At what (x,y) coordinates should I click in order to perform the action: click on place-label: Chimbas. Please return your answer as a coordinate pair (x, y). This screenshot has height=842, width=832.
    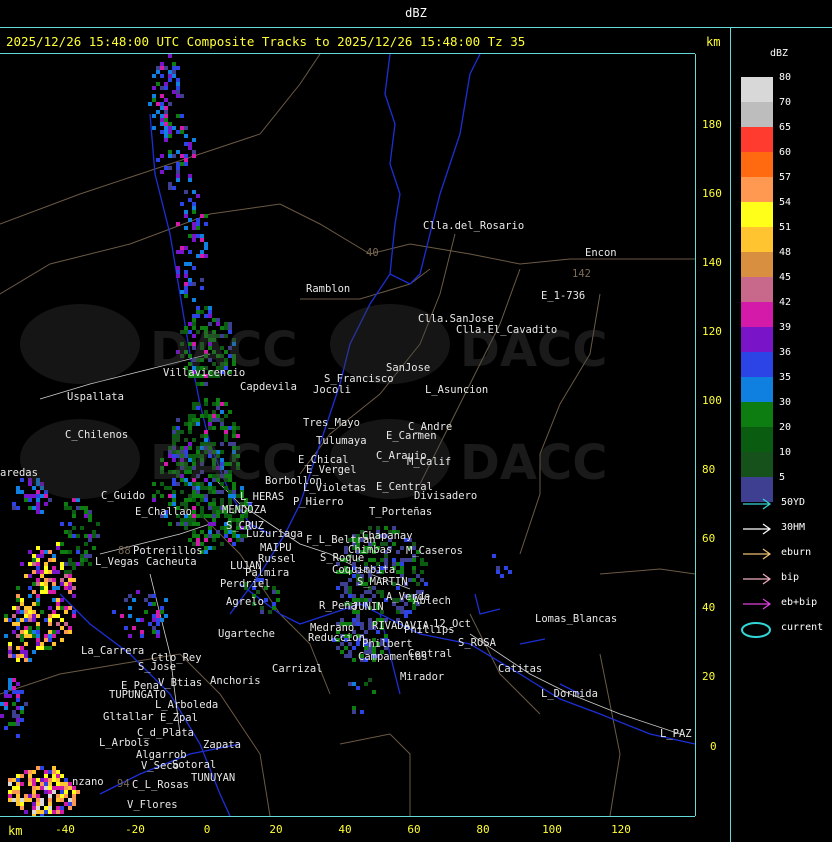
    Looking at the image, I should click on (370, 550).